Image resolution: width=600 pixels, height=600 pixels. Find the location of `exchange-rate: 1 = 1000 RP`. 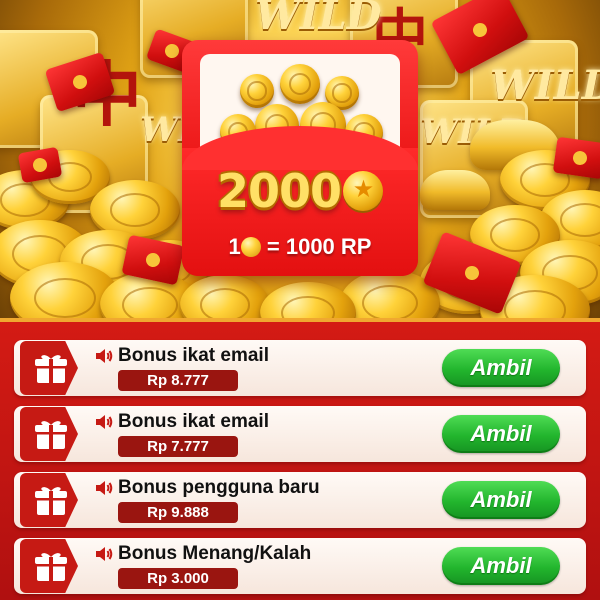

exchange-rate: 1 = 1000 RP is located at coordinates (300, 247).